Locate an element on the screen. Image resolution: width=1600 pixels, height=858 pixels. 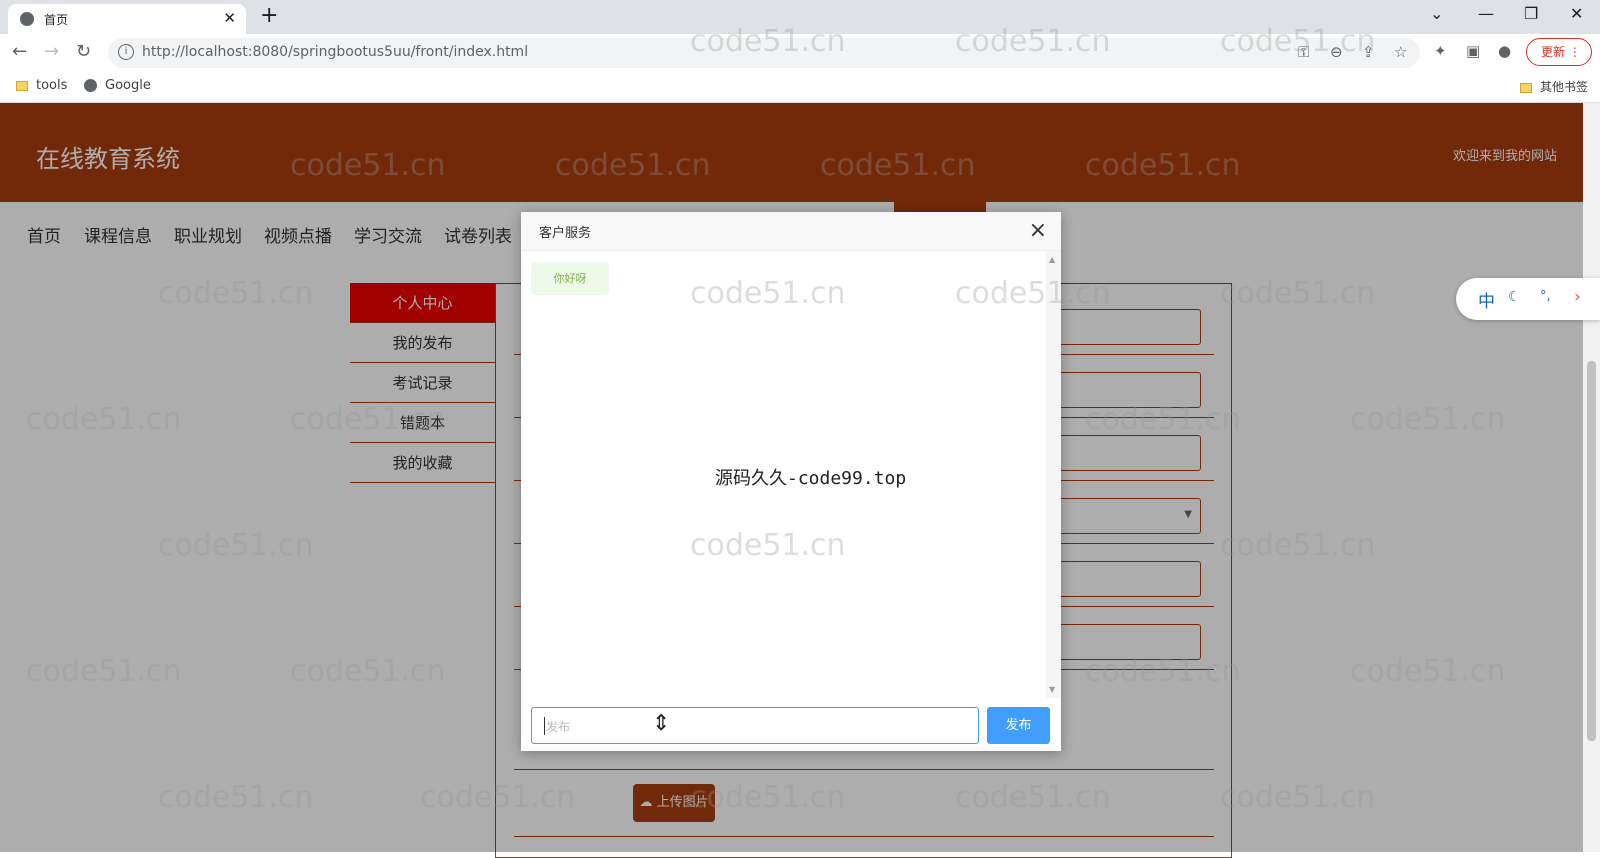
text-cursor-icon: ⇕ is located at coordinates (661, 723).